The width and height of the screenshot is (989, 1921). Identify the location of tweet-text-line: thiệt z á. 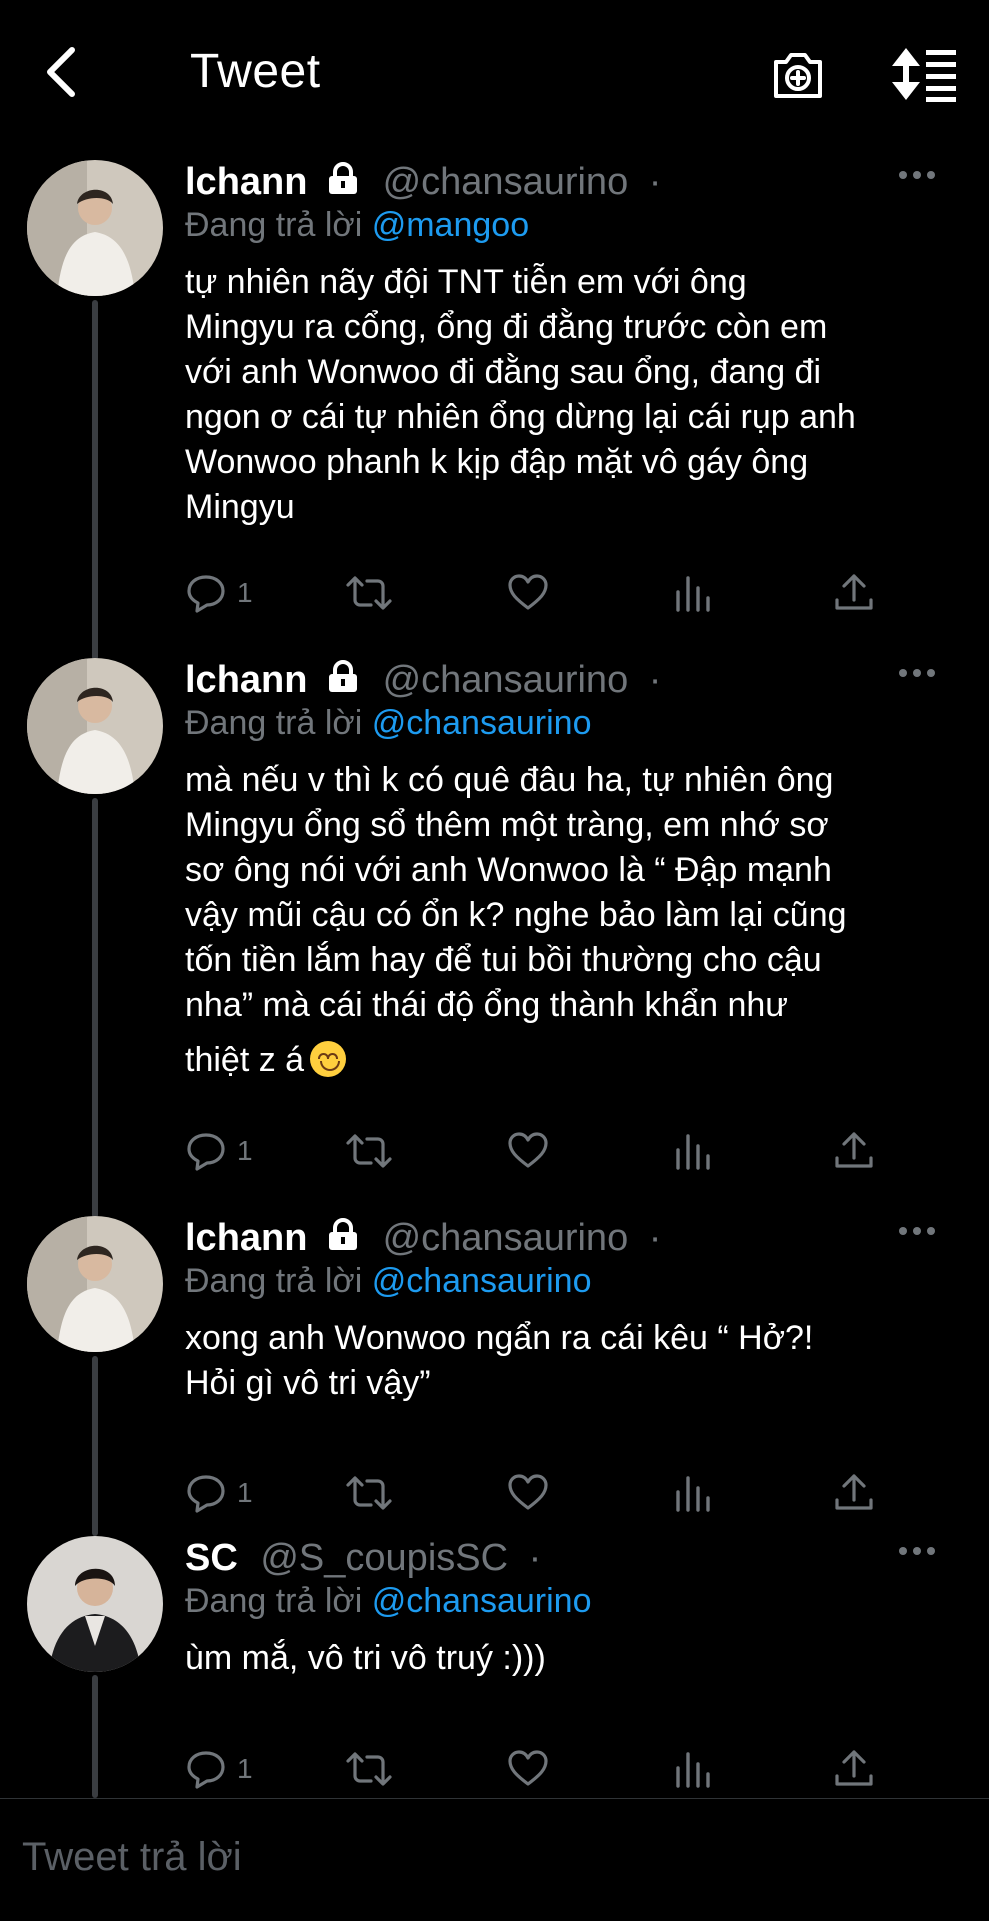
(245, 1060).